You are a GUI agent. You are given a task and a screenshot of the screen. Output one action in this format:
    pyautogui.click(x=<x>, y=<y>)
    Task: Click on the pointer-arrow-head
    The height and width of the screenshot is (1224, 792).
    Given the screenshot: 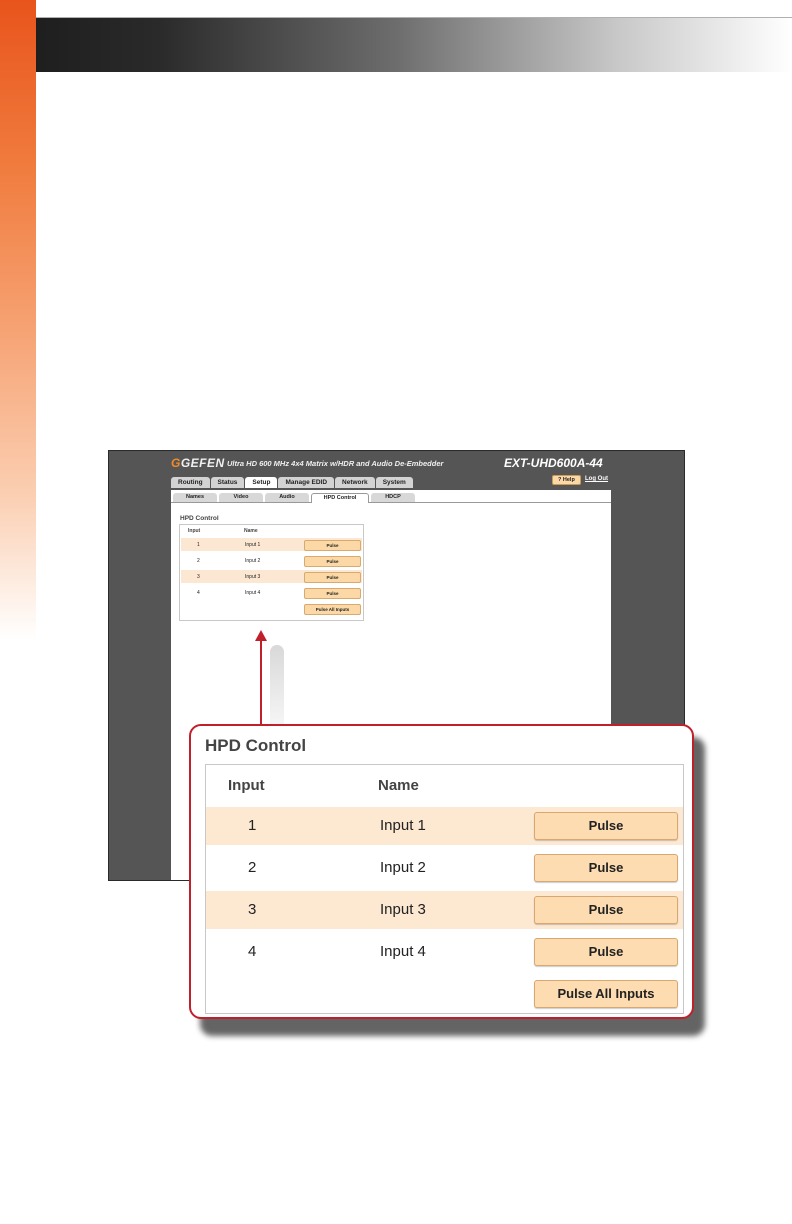 What is the action you would take?
    pyautogui.click(x=261, y=635)
    